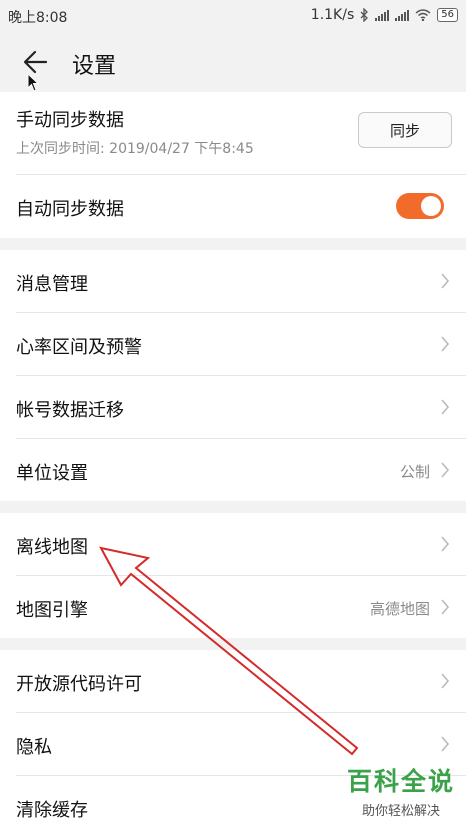 The image size is (466, 838). I want to click on auto-sync-toggle, so click(420, 206).